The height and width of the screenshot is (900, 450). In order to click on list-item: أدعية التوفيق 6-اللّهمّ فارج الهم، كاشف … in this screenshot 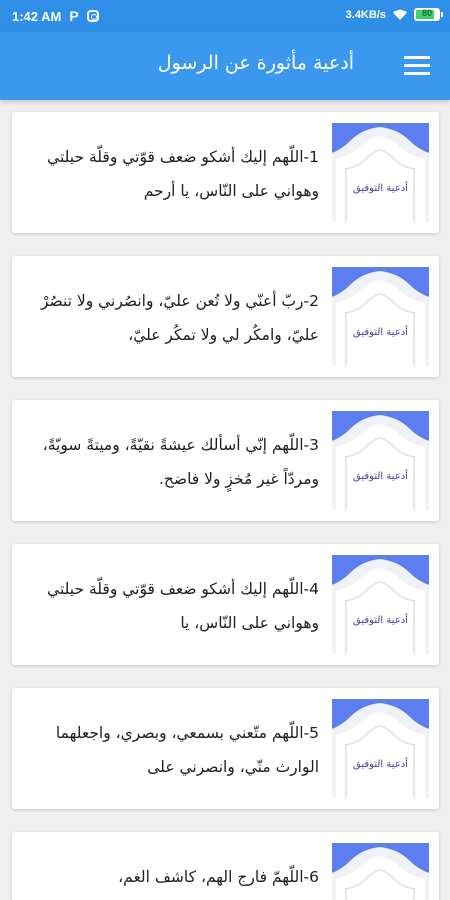, I will do `click(225, 866)`.